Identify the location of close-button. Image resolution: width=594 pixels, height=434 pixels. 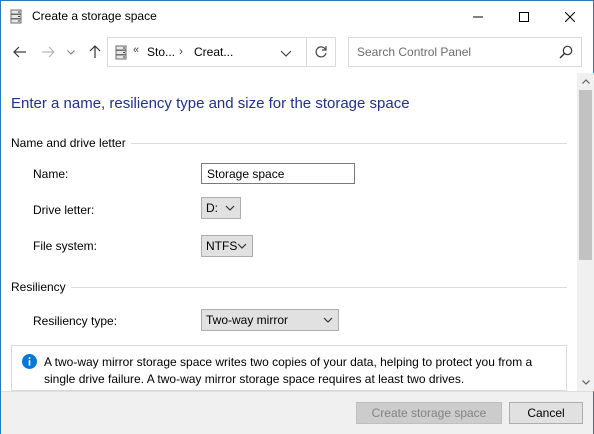
(570, 16).